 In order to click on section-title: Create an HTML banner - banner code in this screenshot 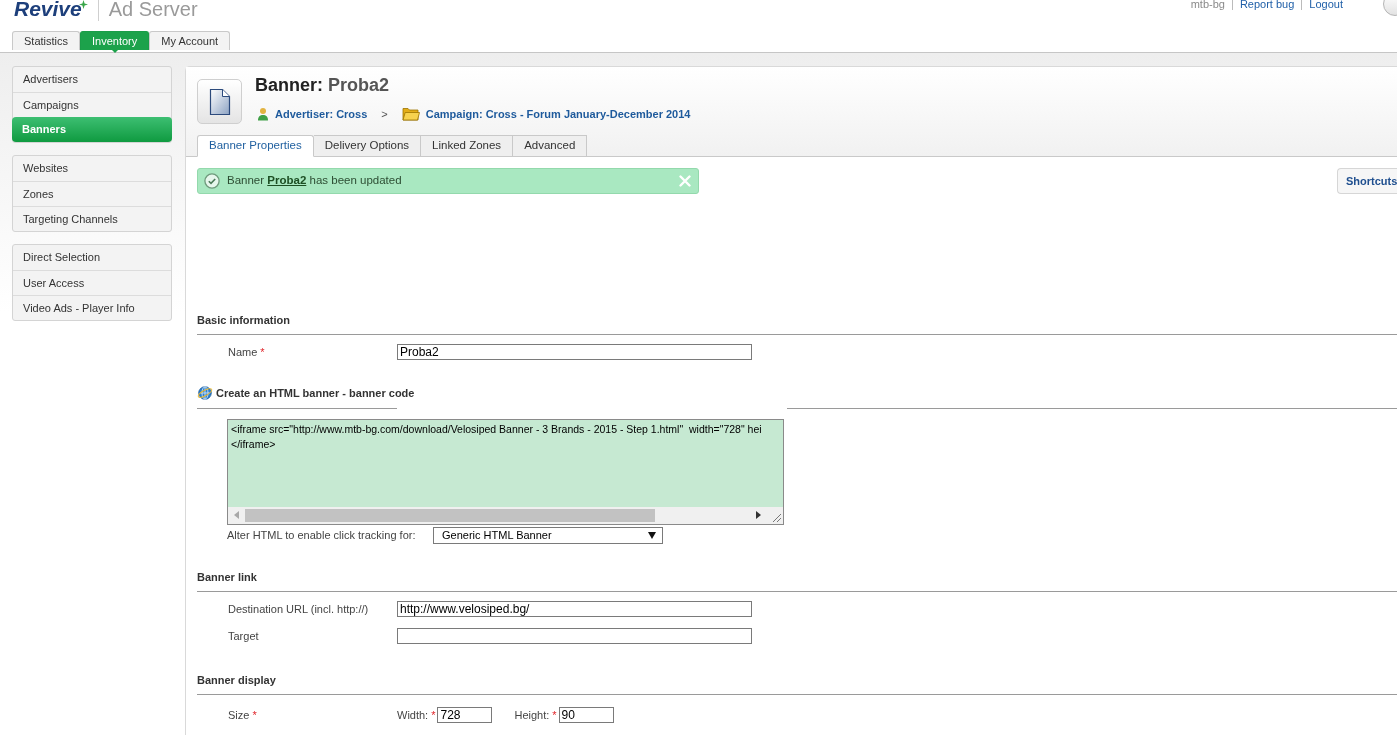, I will do `click(315, 392)`.